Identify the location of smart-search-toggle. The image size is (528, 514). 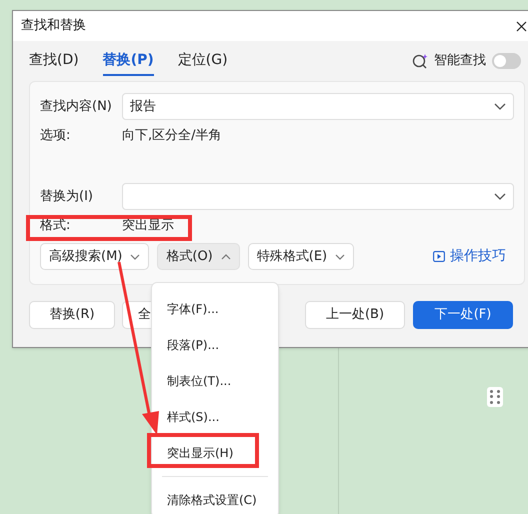
(506, 61).